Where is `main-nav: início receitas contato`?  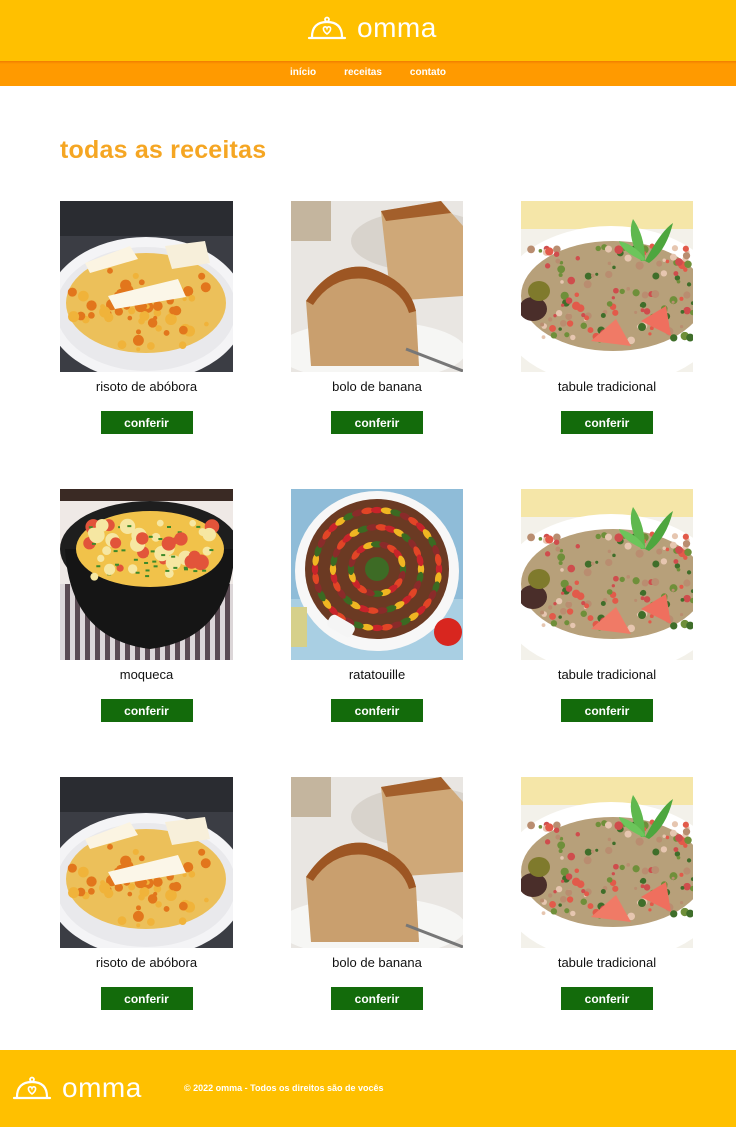
main-nav: início receitas contato is located at coordinates (368, 73).